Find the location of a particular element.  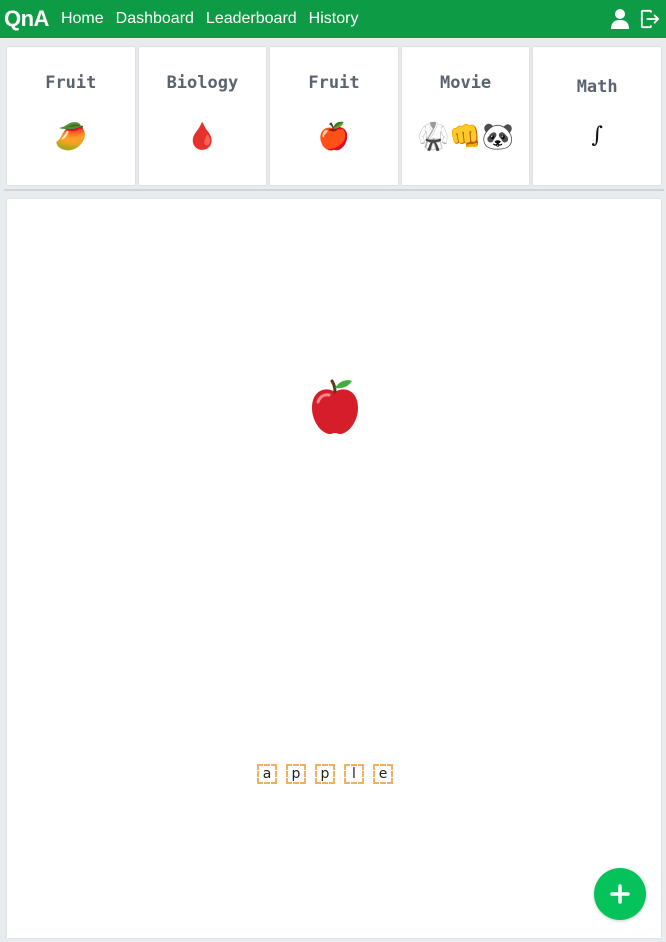

category-card-movie: Movie 🥋👊🐼 is located at coordinates (465, 116).